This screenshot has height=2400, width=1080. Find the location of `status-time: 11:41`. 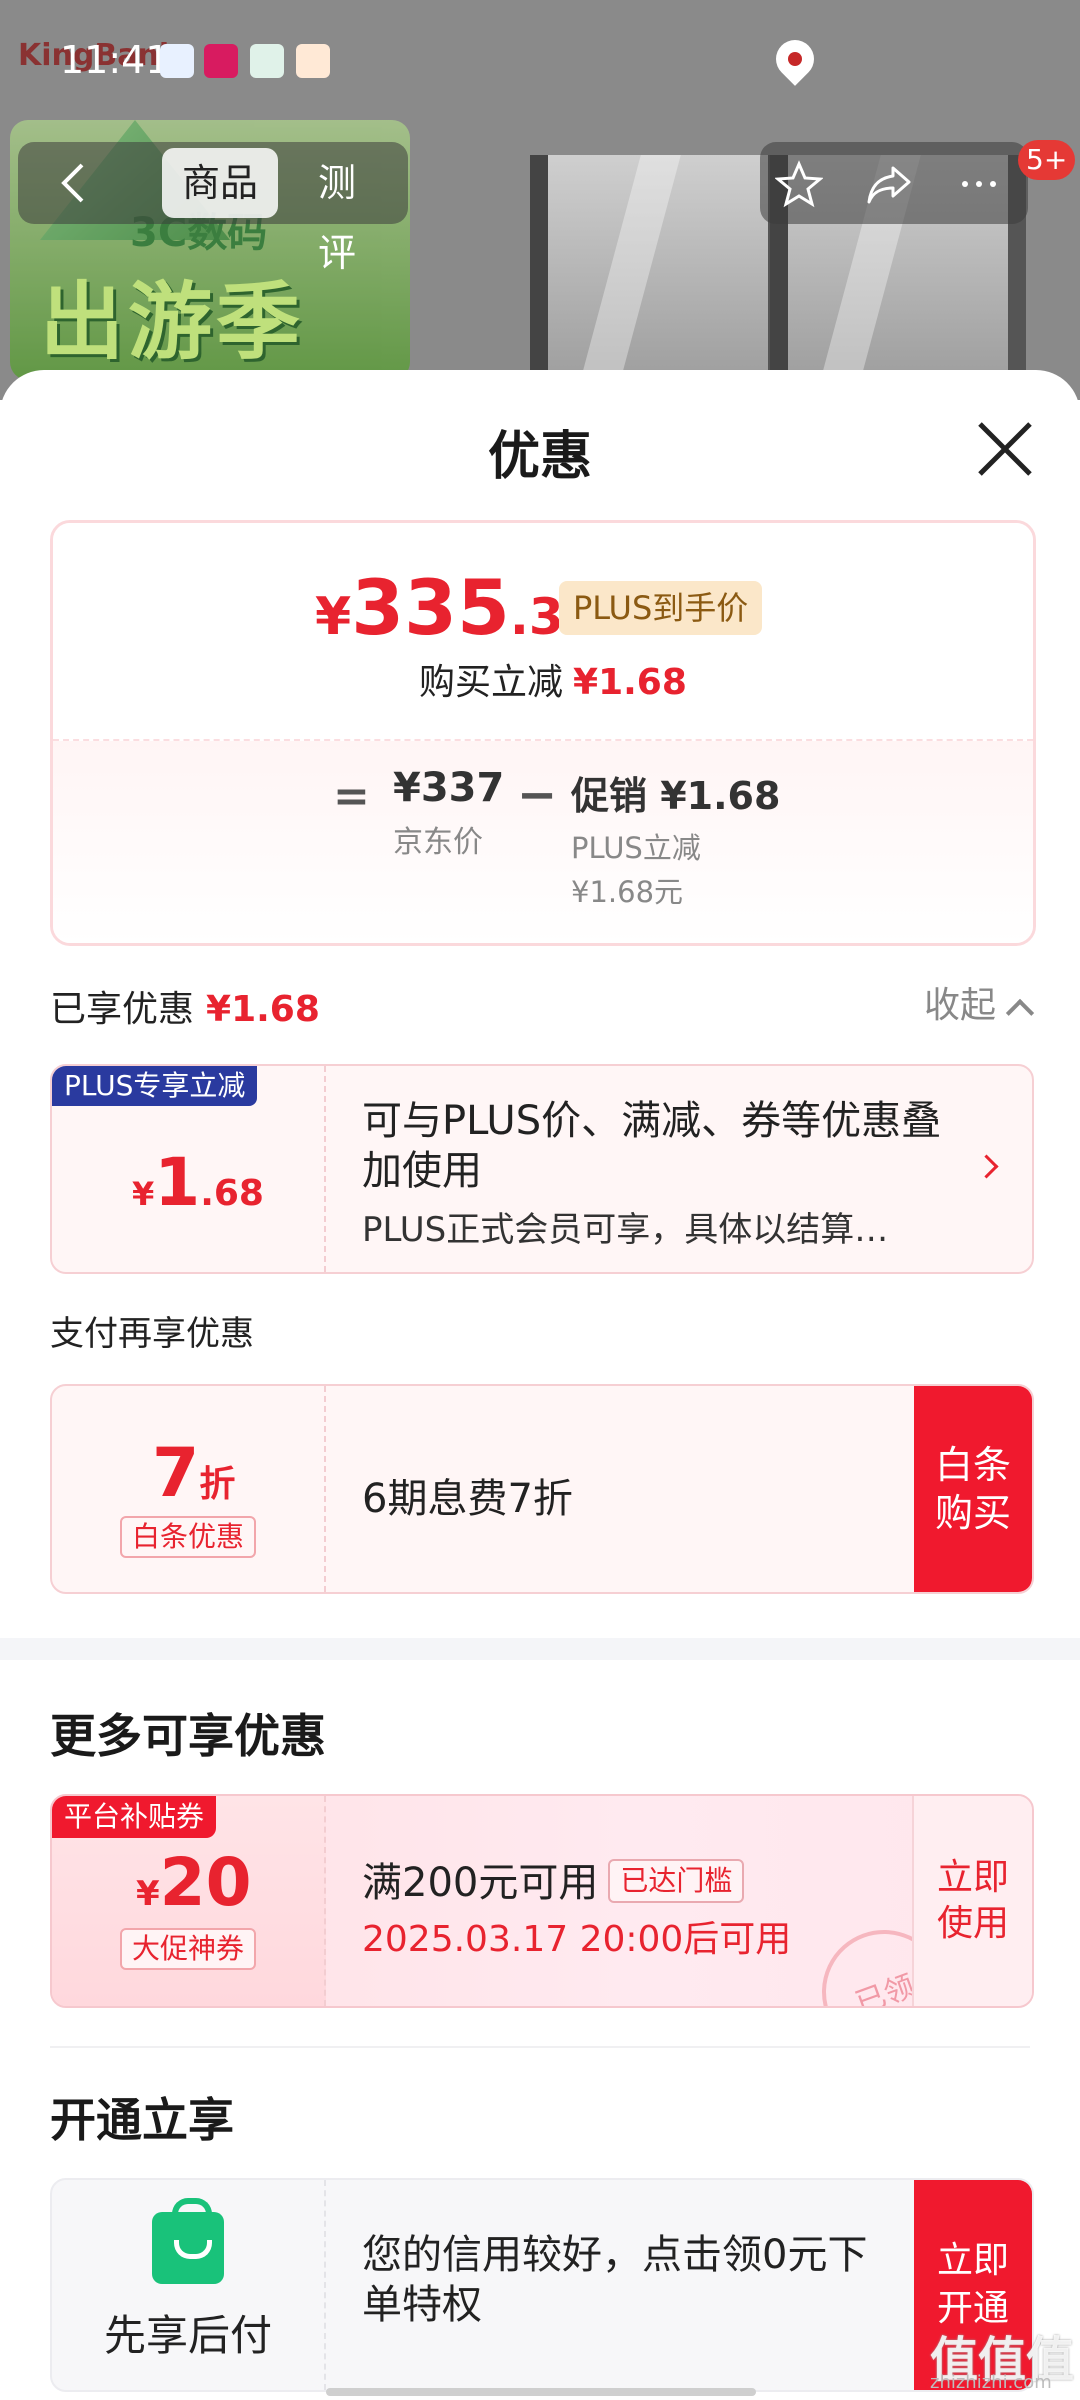

status-time: 11:41 is located at coordinates (115, 60).